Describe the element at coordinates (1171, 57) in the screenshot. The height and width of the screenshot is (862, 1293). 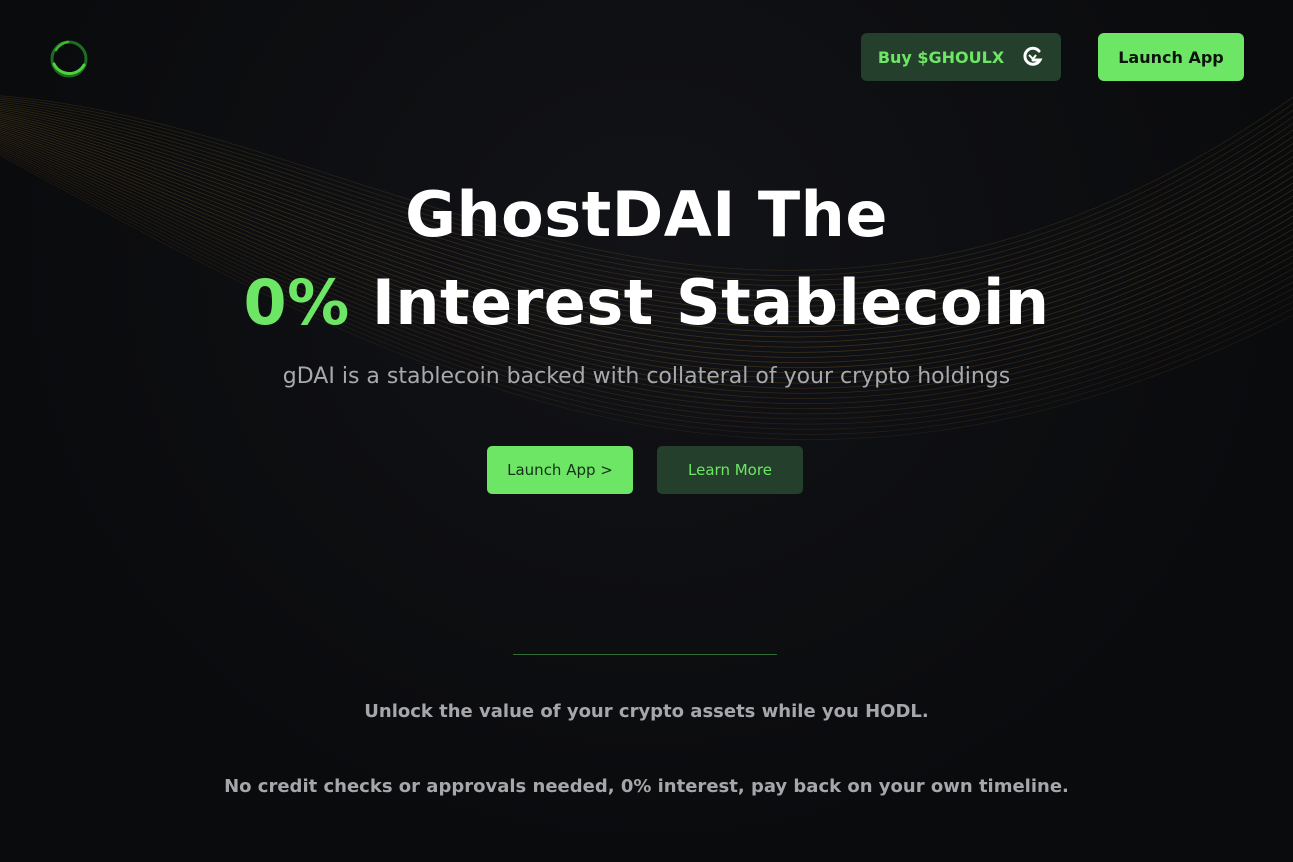
I see `launch-app-button-header: Launch App` at that location.